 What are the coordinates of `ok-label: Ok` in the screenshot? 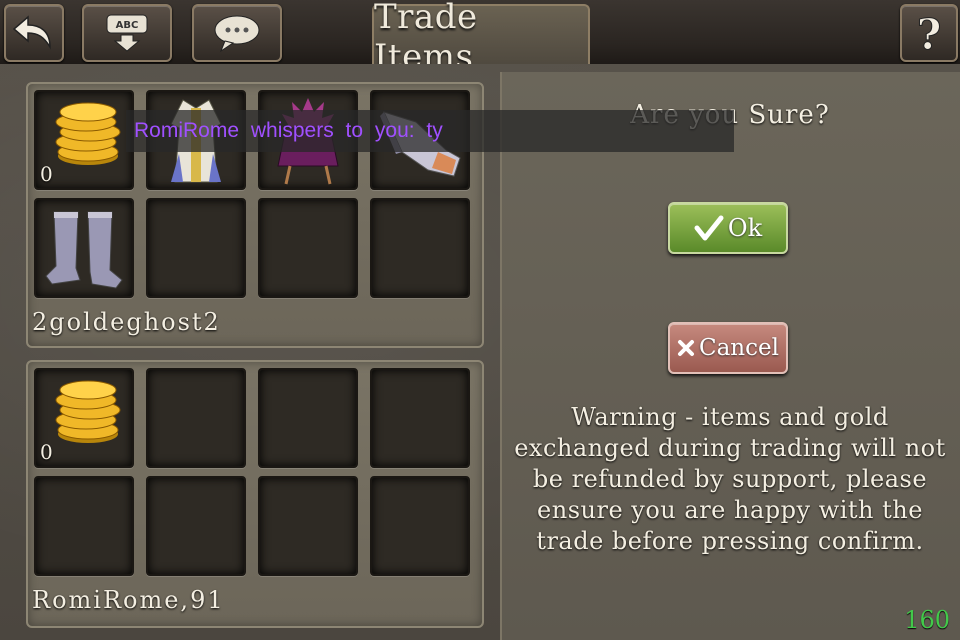 It's located at (745, 228).